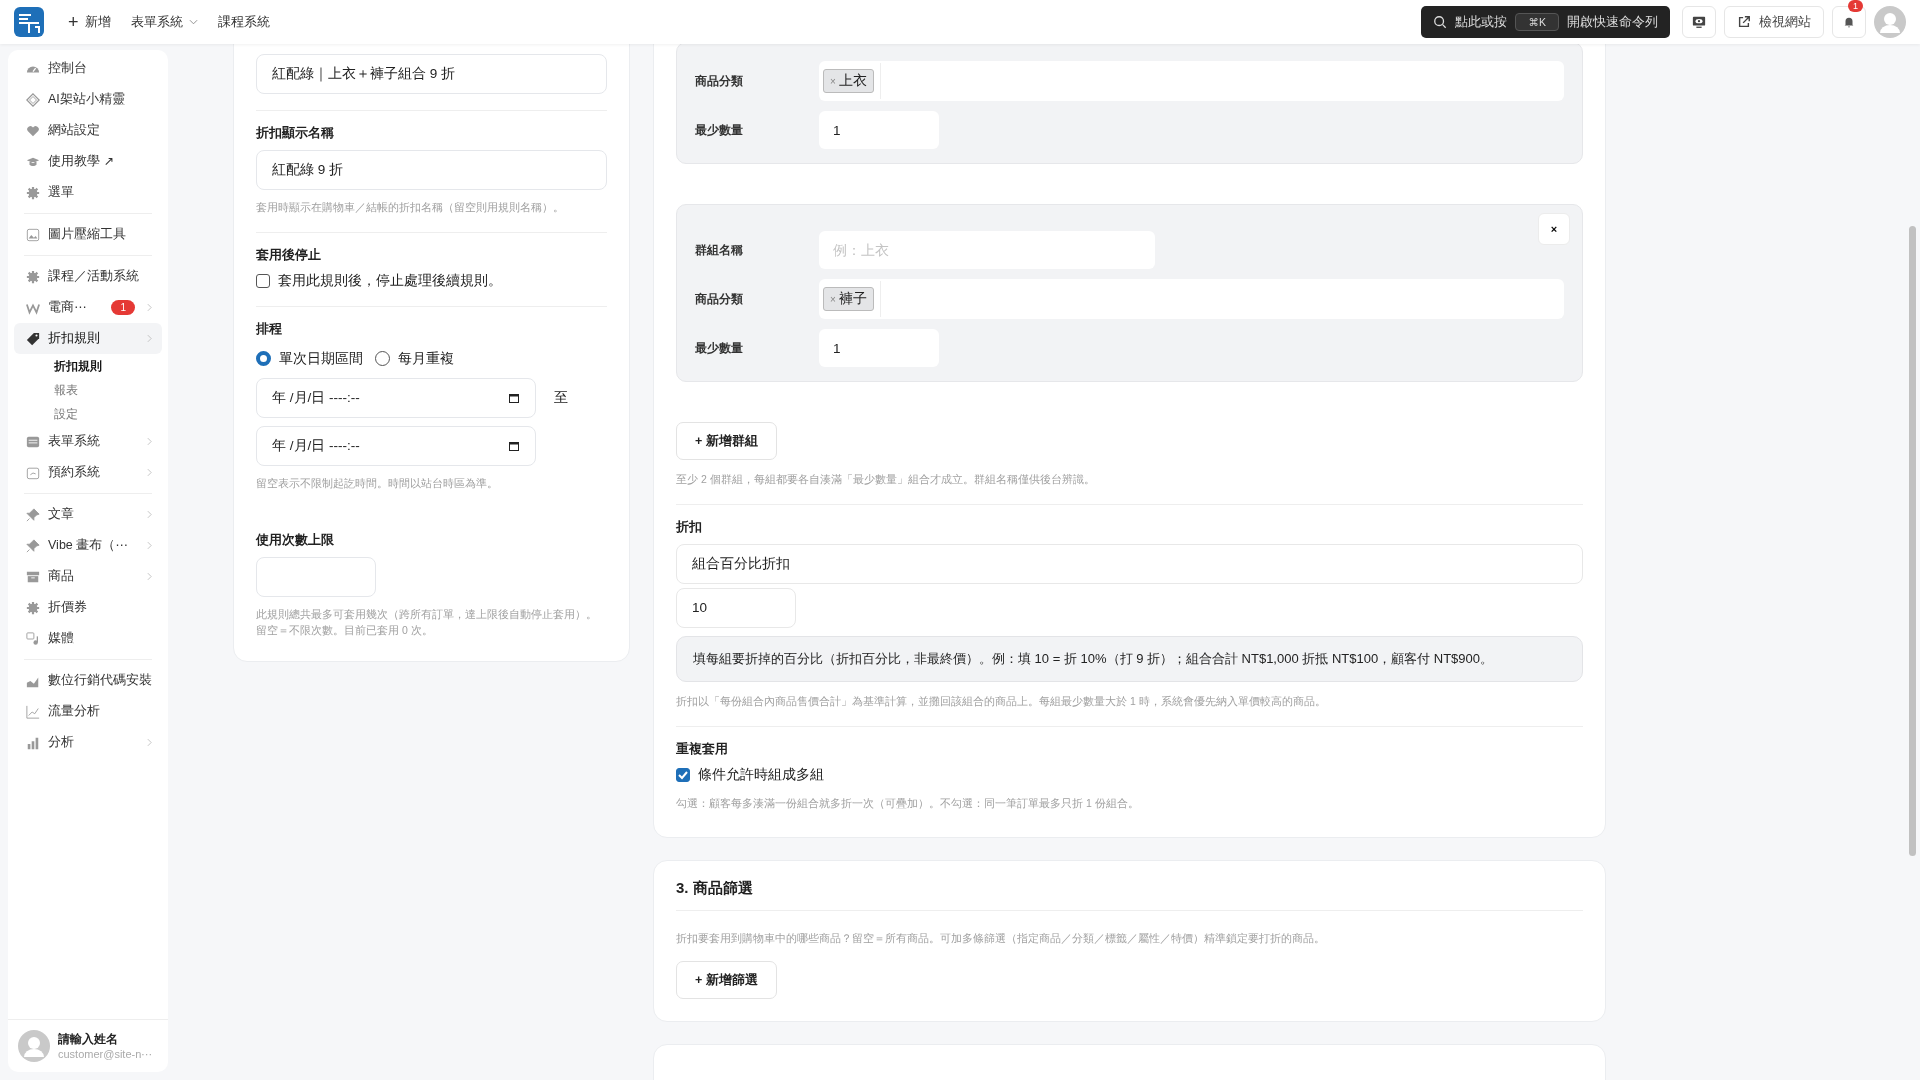 The width and height of the screenshot is (1920, 1080). What do you see at coordinates (396, 445) in the screenshot?
I see `end-date-field: 年 /月/日 ----:--` at bounding box center [396, 445].